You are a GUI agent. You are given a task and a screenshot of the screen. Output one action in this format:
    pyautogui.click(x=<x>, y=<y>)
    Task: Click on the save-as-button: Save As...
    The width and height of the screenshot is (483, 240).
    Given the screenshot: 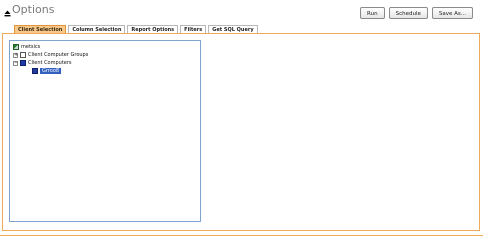 What is the action you would take?
    pyautogui.click(x=452, y=13)
    